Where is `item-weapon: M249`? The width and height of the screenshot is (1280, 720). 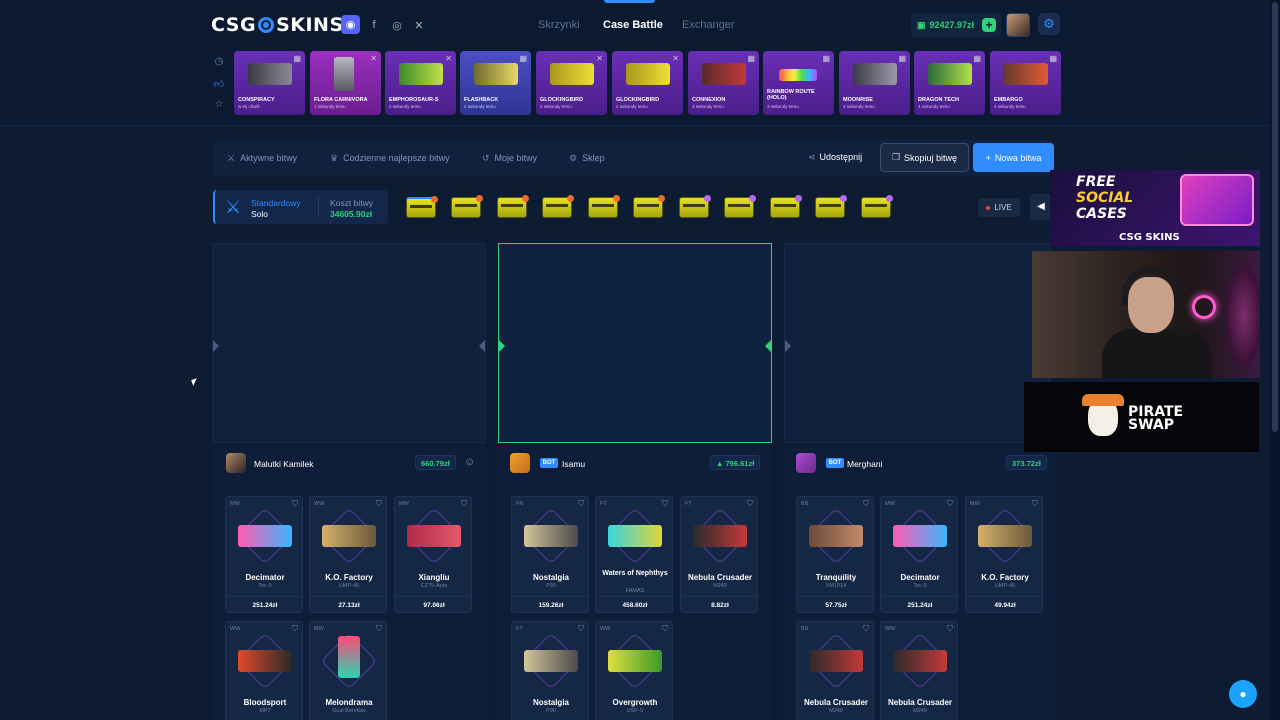 item-weapon: M249 is located at coordinates (720, 586).